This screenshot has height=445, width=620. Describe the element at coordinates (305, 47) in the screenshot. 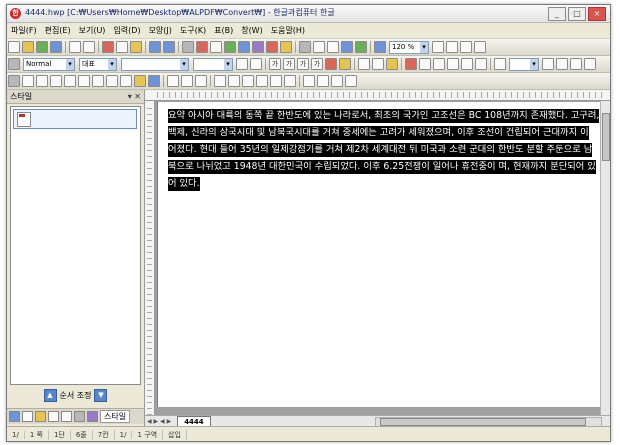

I see `page-setup-icon` at that location.